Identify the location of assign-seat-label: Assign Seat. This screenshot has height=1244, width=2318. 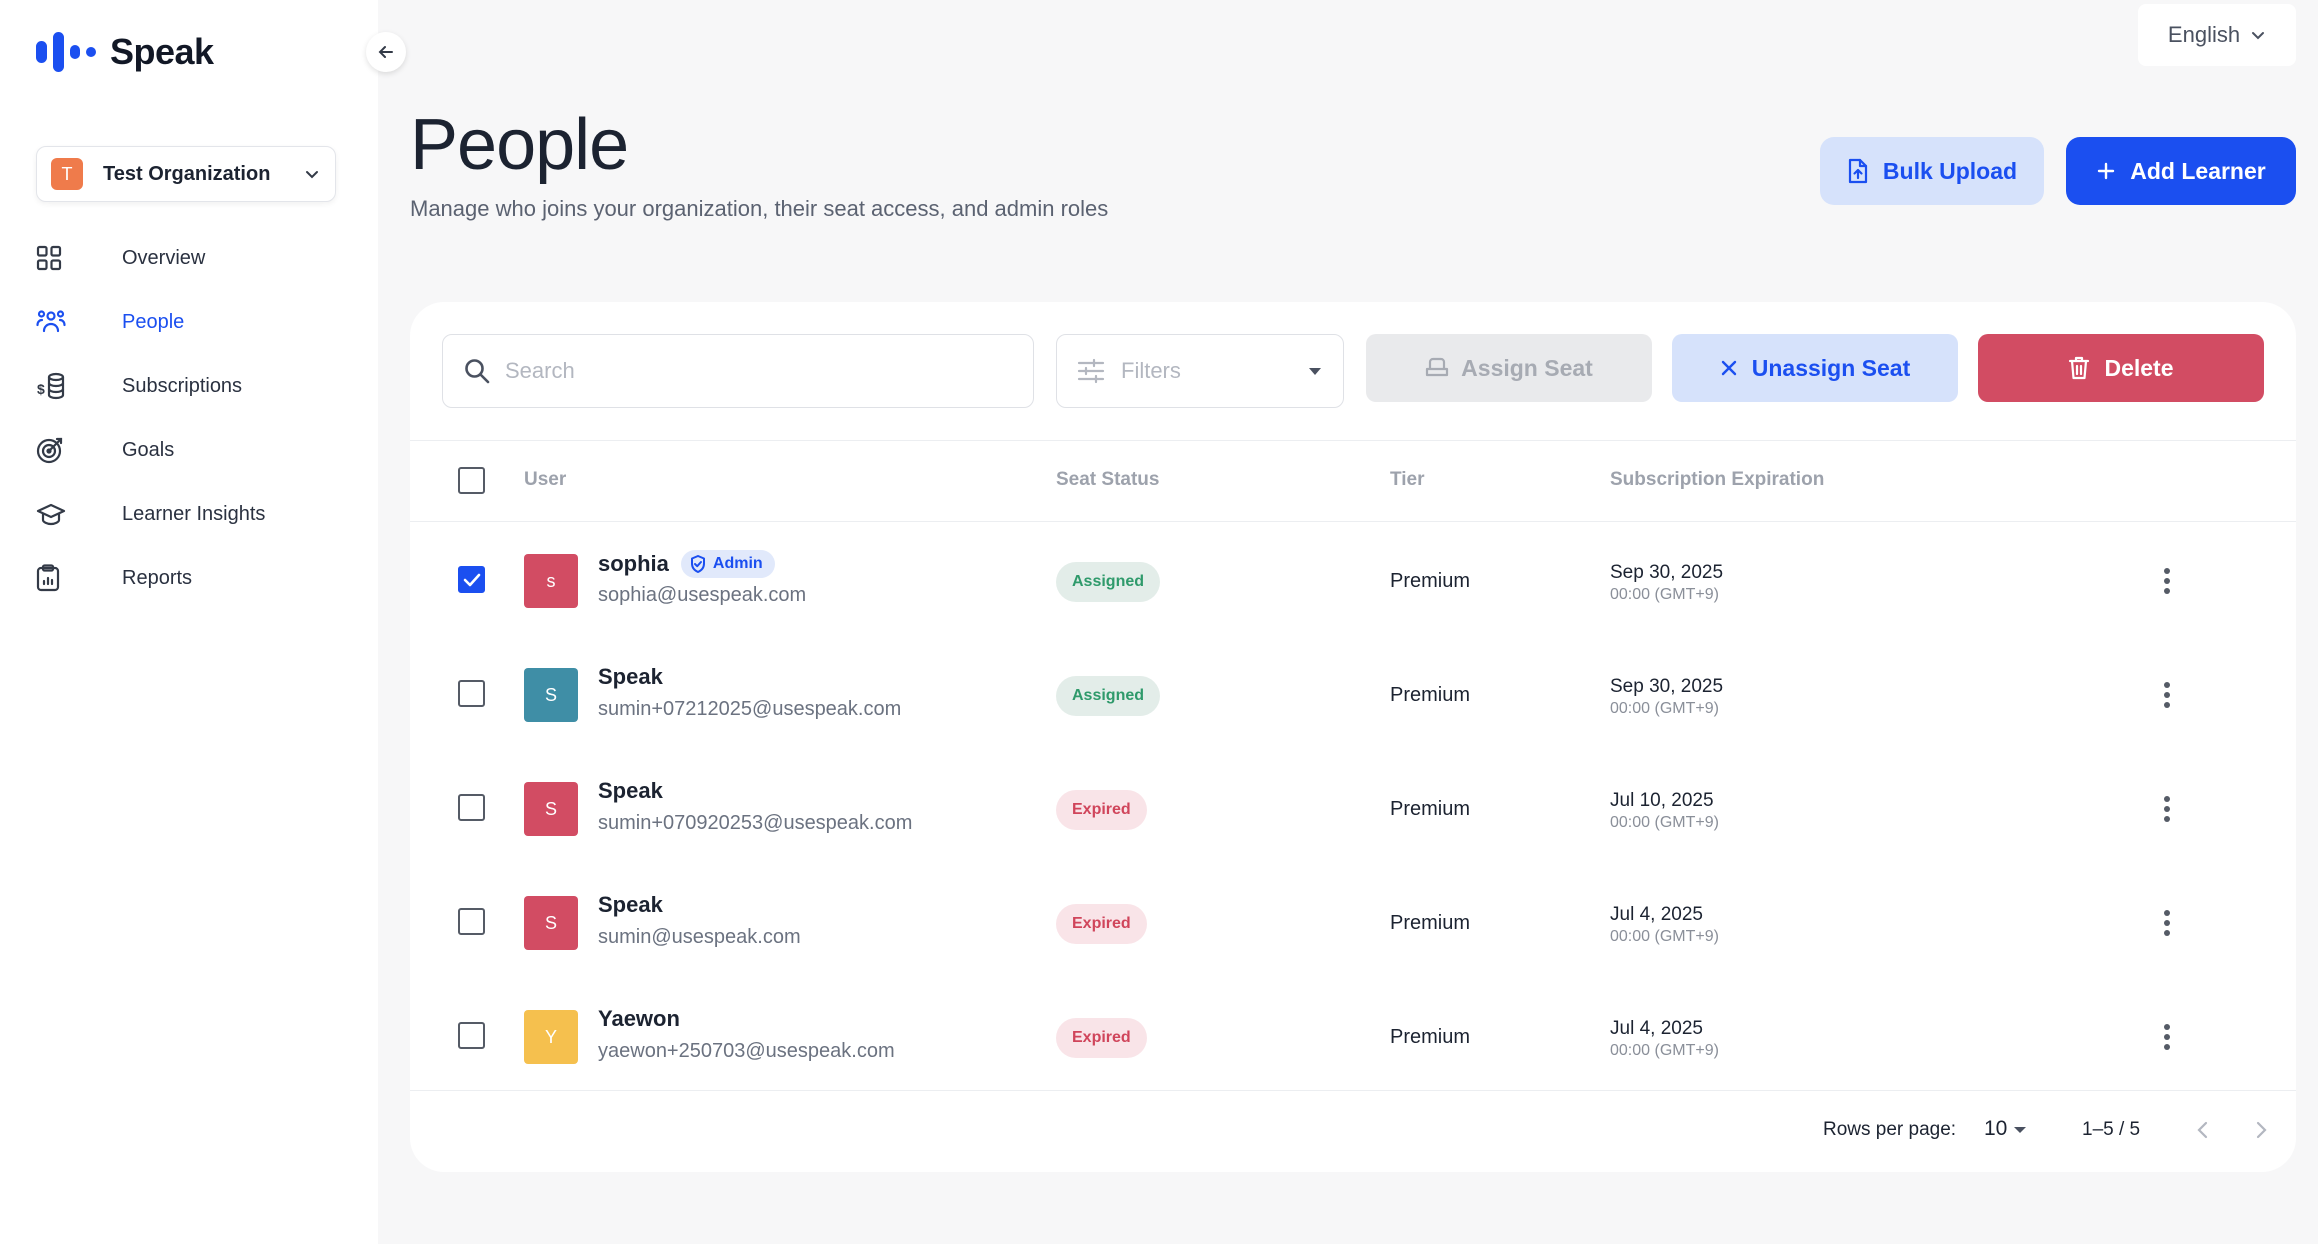
(1527, 367).